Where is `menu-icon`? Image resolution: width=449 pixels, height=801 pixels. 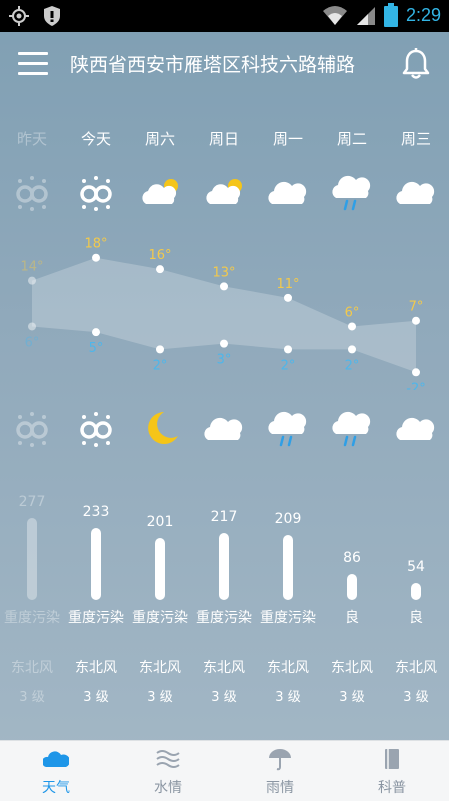
menu-icon is located at coordinates (33, 64).